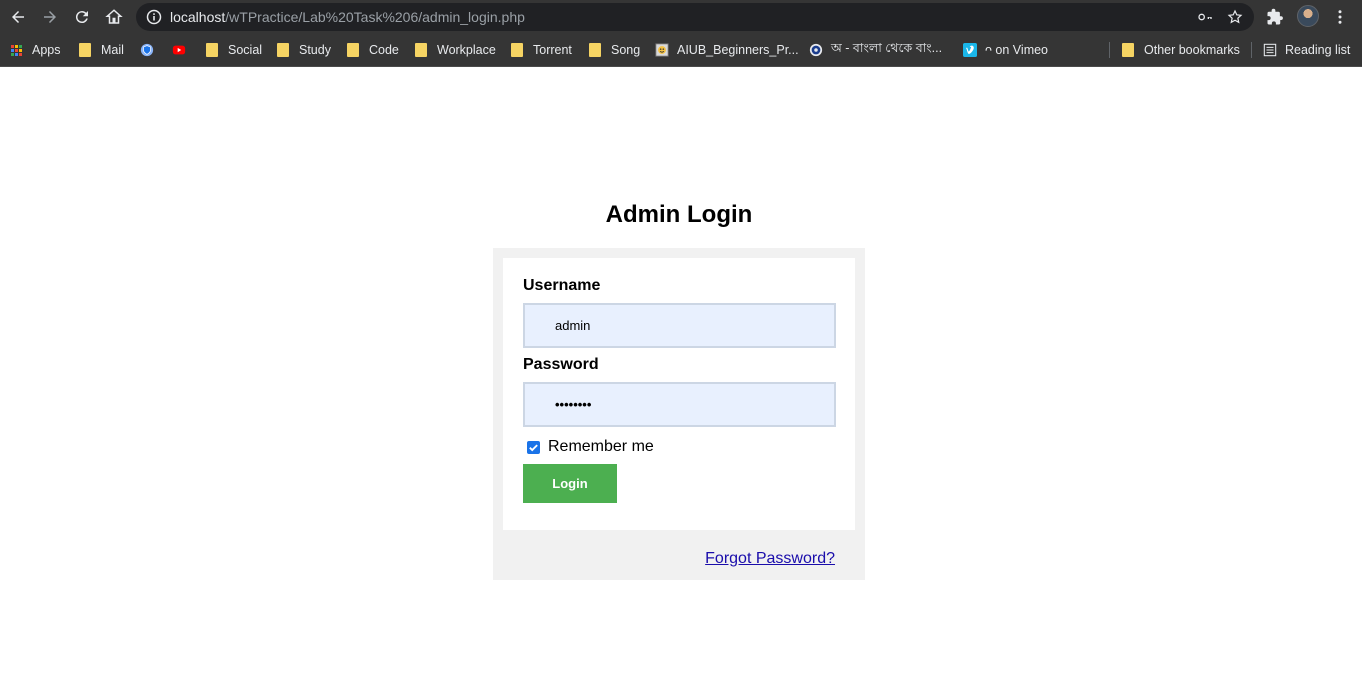 This screenshot has width=1362, height=690. What do you see at coordinates (1308, 16) in the screenshot?
I see `profile-avatar` at bounding box center [1308, 16].